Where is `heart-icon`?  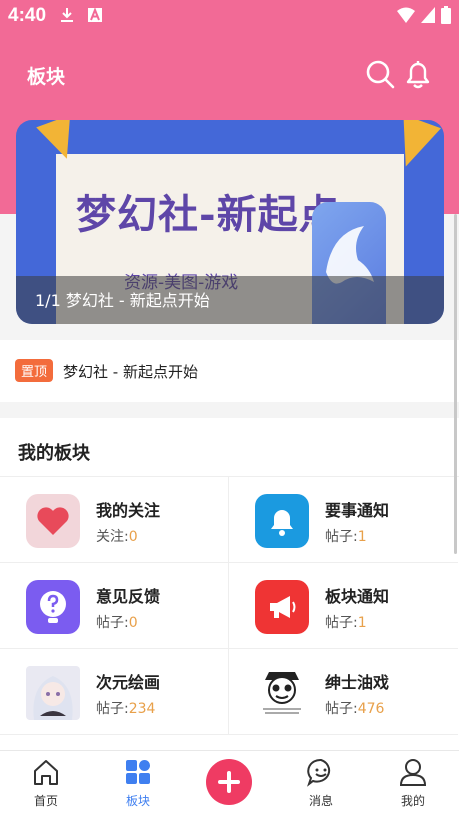 heart-icon is located at coordinates (53, 521).